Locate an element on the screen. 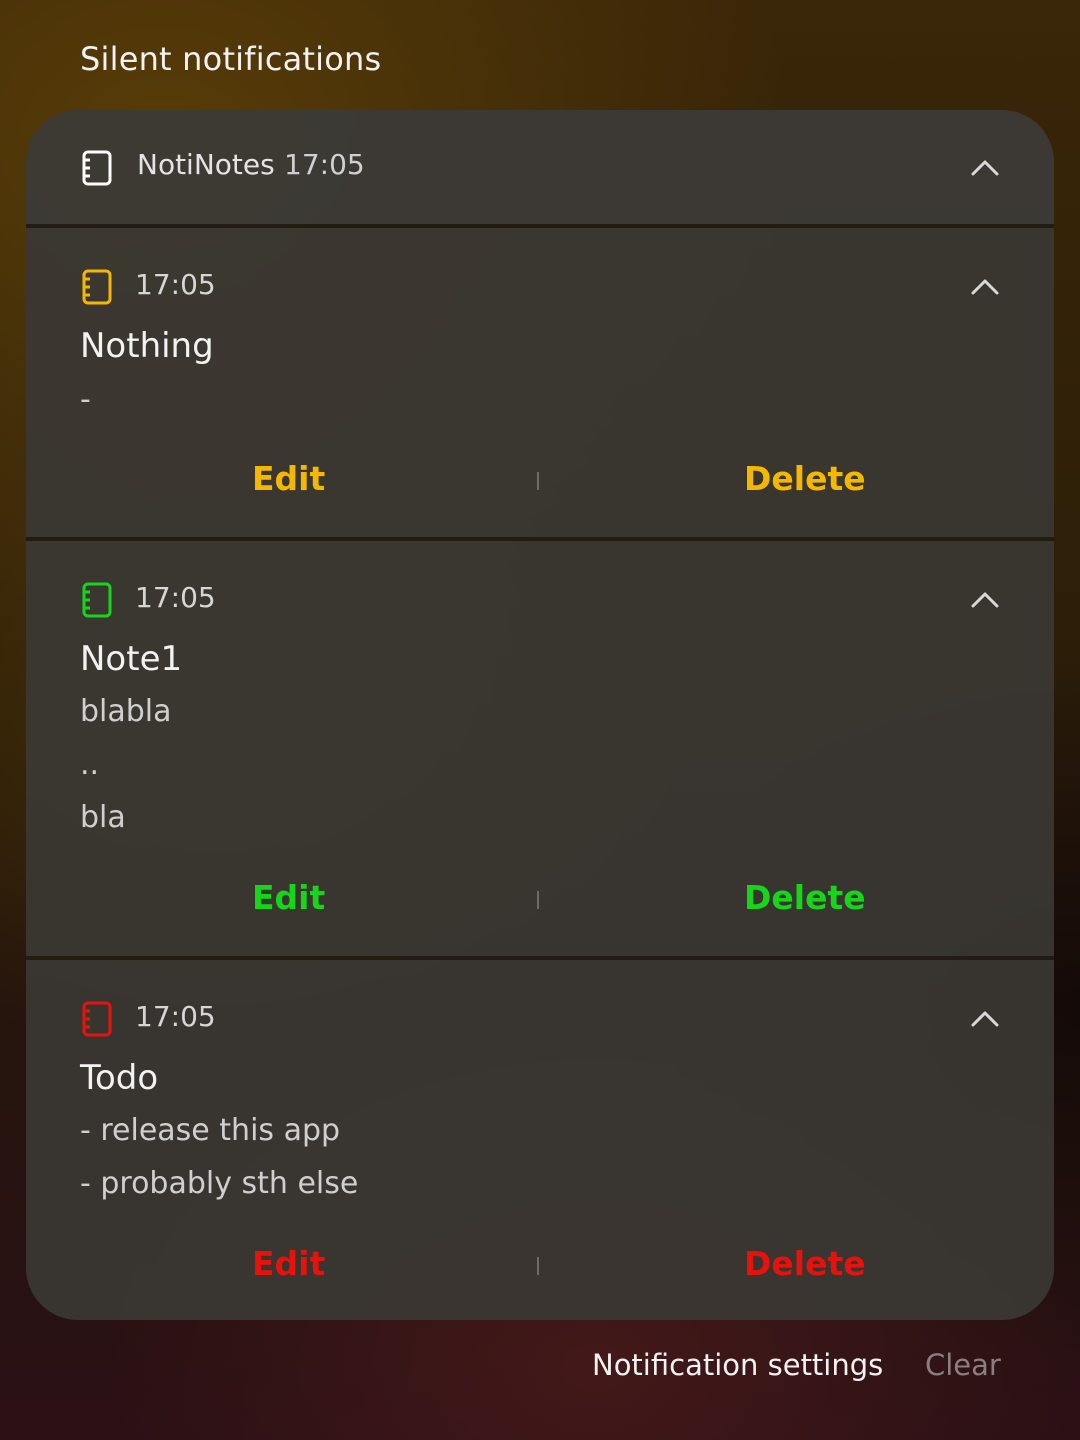  notification-text-line: .. is located at coordinates (90, 764).